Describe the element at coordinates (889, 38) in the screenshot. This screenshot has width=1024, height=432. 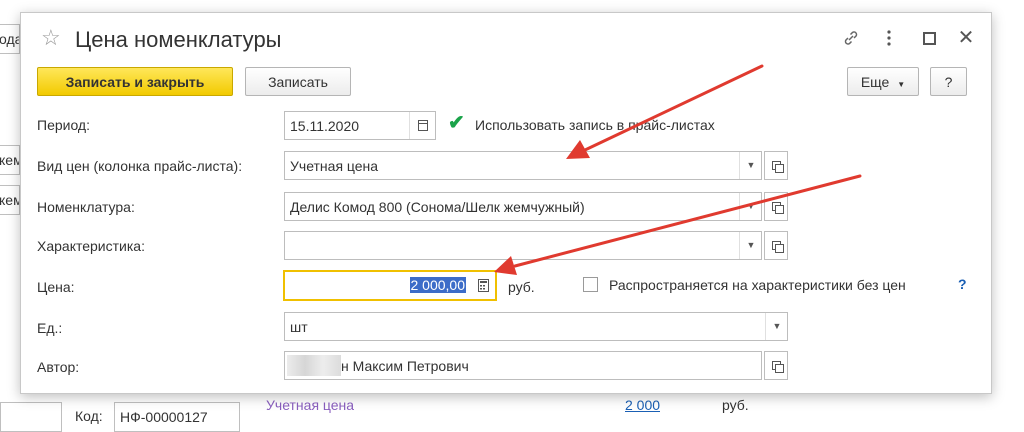
I see `more-options-icon` at that location.